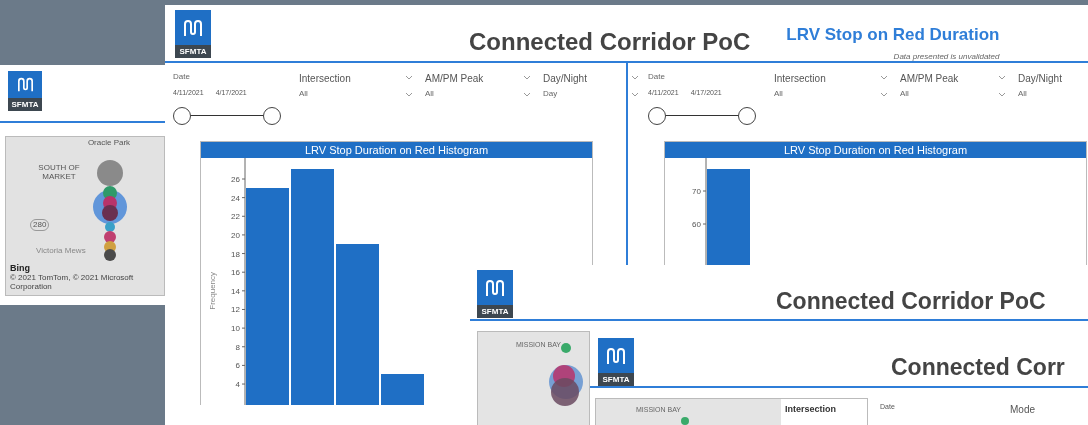 Image resolution: width=1088 pixels, height=425 pixels. What do you see at coordinates (212, 290) in the screenshot?
I see `axis-title: Frequency` at bounding box center [212, 290].